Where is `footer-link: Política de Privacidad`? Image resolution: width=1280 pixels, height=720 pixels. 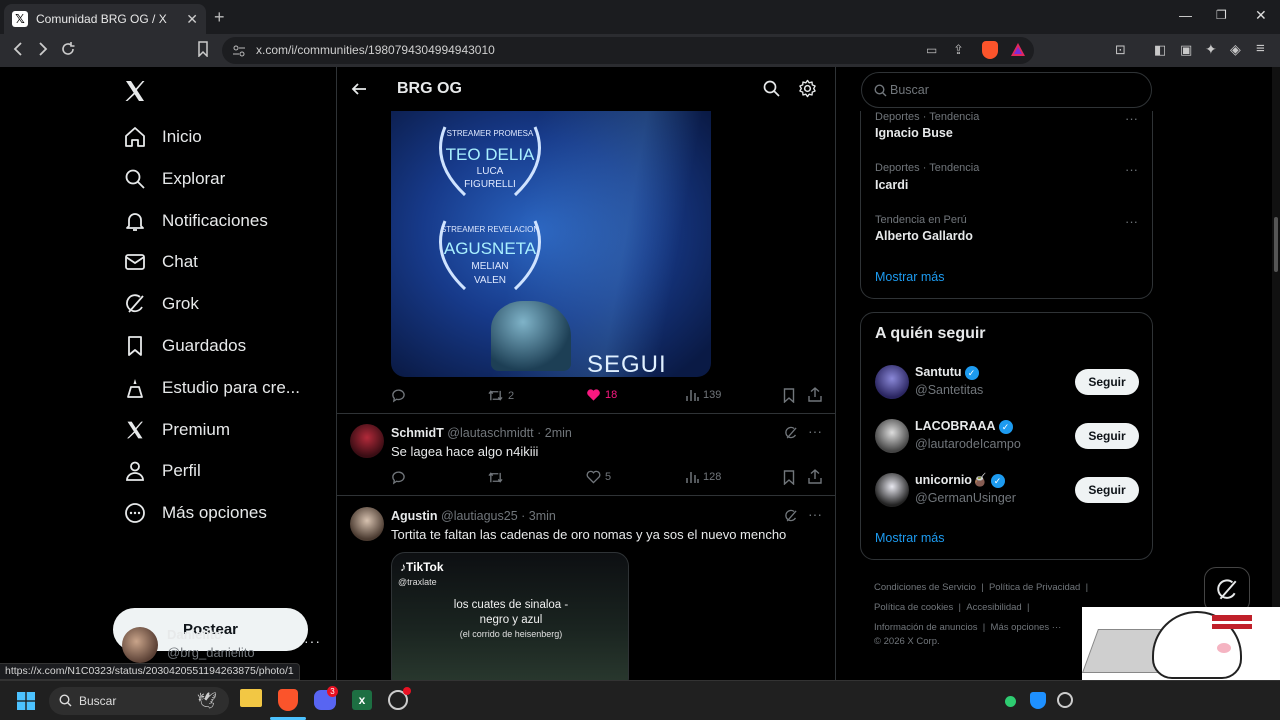 footer-link: Política de Privacidad is located at coordinates (1034, 587).